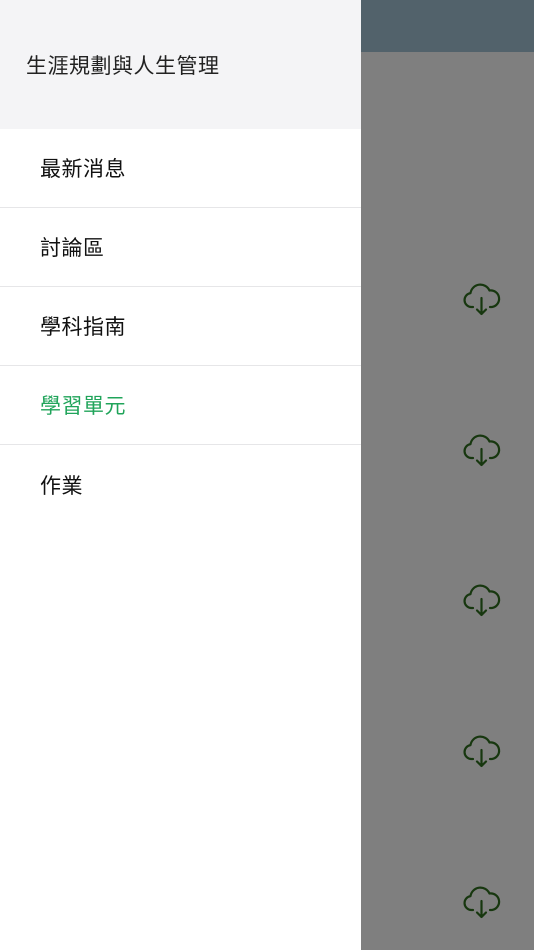  I want to click on menu-item-label: 學科指南, so click(83, 327).